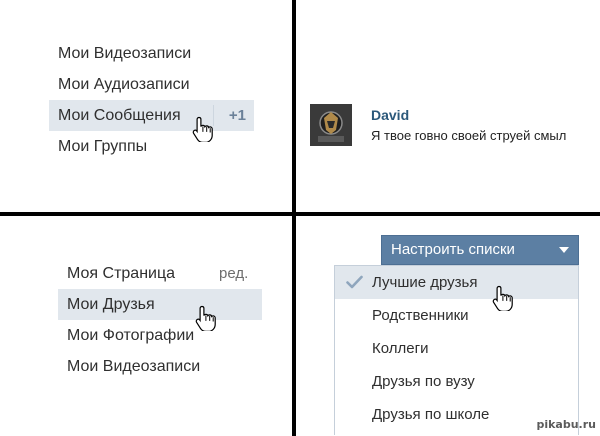 The image size is (600, 436). What do you see at coordinates (354, 282) in the screenshot?
I see `checkmark-icon` at bounding box center [354, 282].